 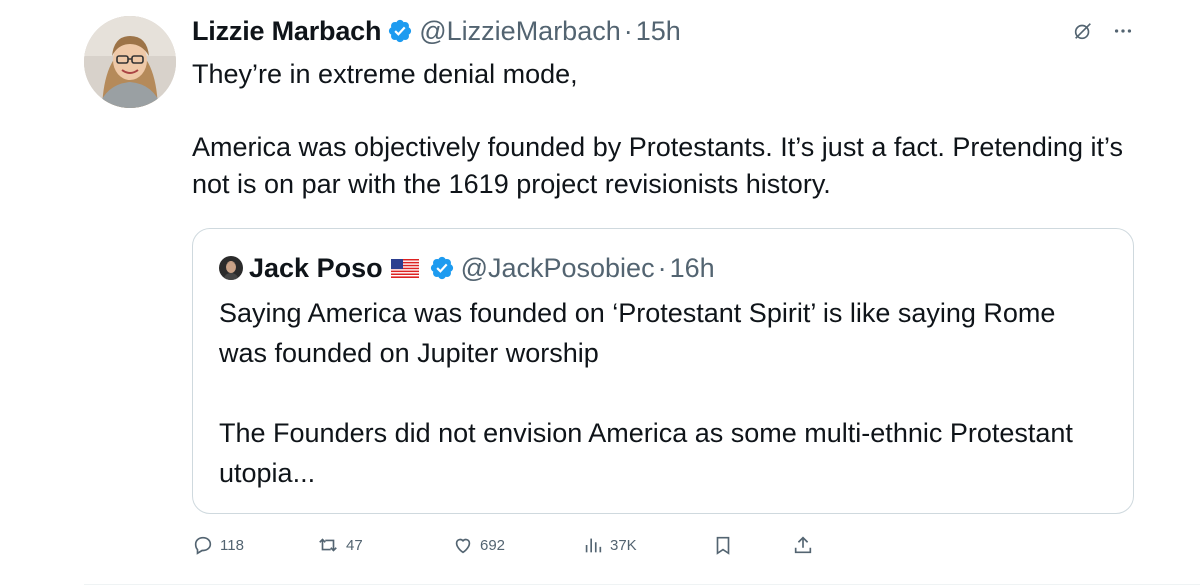 I want to click on tweet-text-line-1: They’re in extreme denial mode,, so click(x=385, y=74).